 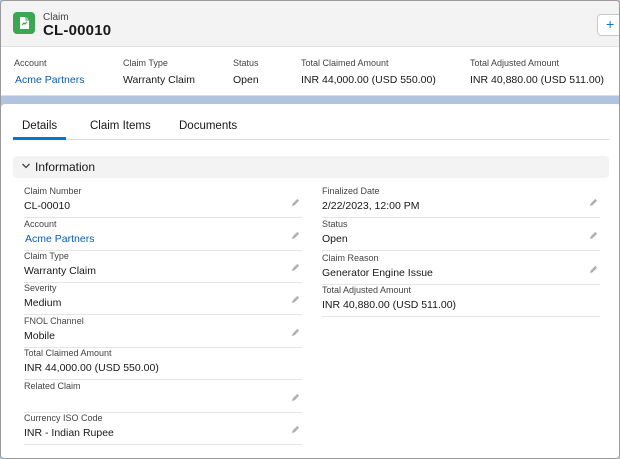 What do you see at coordinates (65, 167) in the screenshot?
I see `section-title: Information` at bounding box center [65, 167].